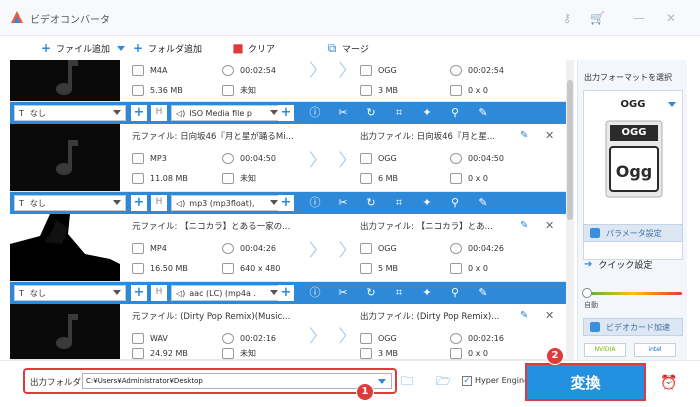  Describe the element at coordinates (227, 293) in the screenshot. I see `audio-track-select: ◁) aac (LC) (mp4a .` at that location.